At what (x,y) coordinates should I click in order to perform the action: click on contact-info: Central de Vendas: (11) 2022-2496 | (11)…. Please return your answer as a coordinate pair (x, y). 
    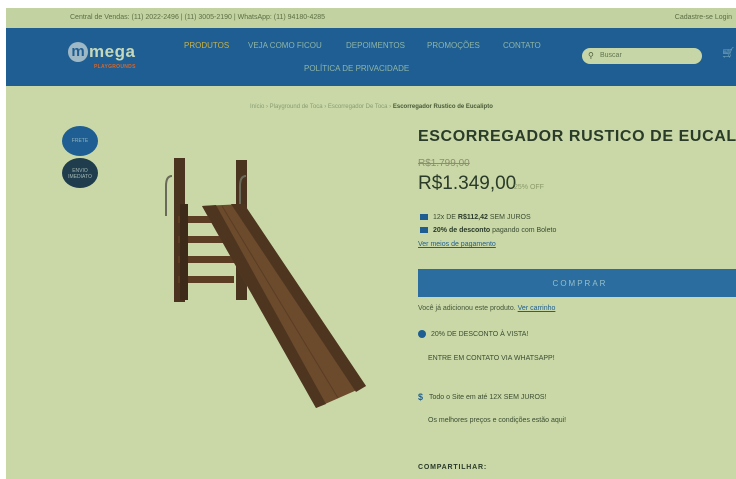
    Looking at the image, I should click on (198, 17).